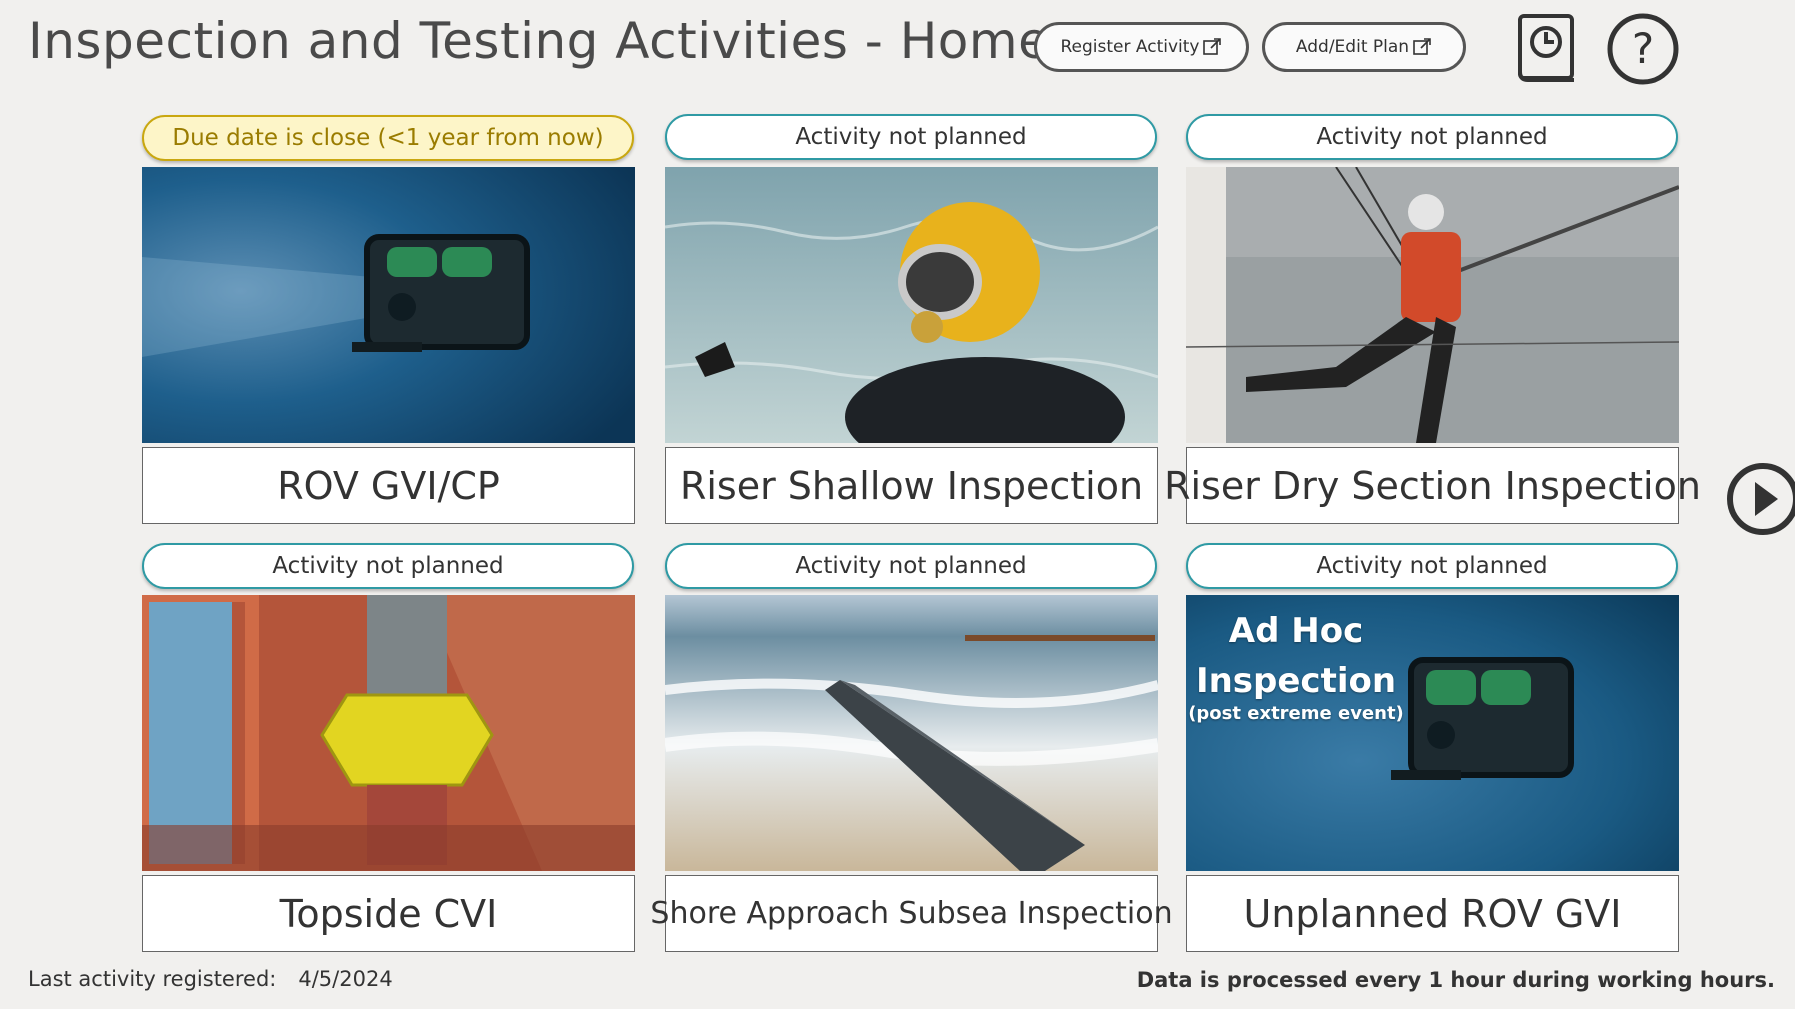 The height and width of the screenshot is (1009, 1795). Describe the element at coordinates (388, 566) in the screenshot. I see `card-status-topside-cvi: Activity not planned` at that location.